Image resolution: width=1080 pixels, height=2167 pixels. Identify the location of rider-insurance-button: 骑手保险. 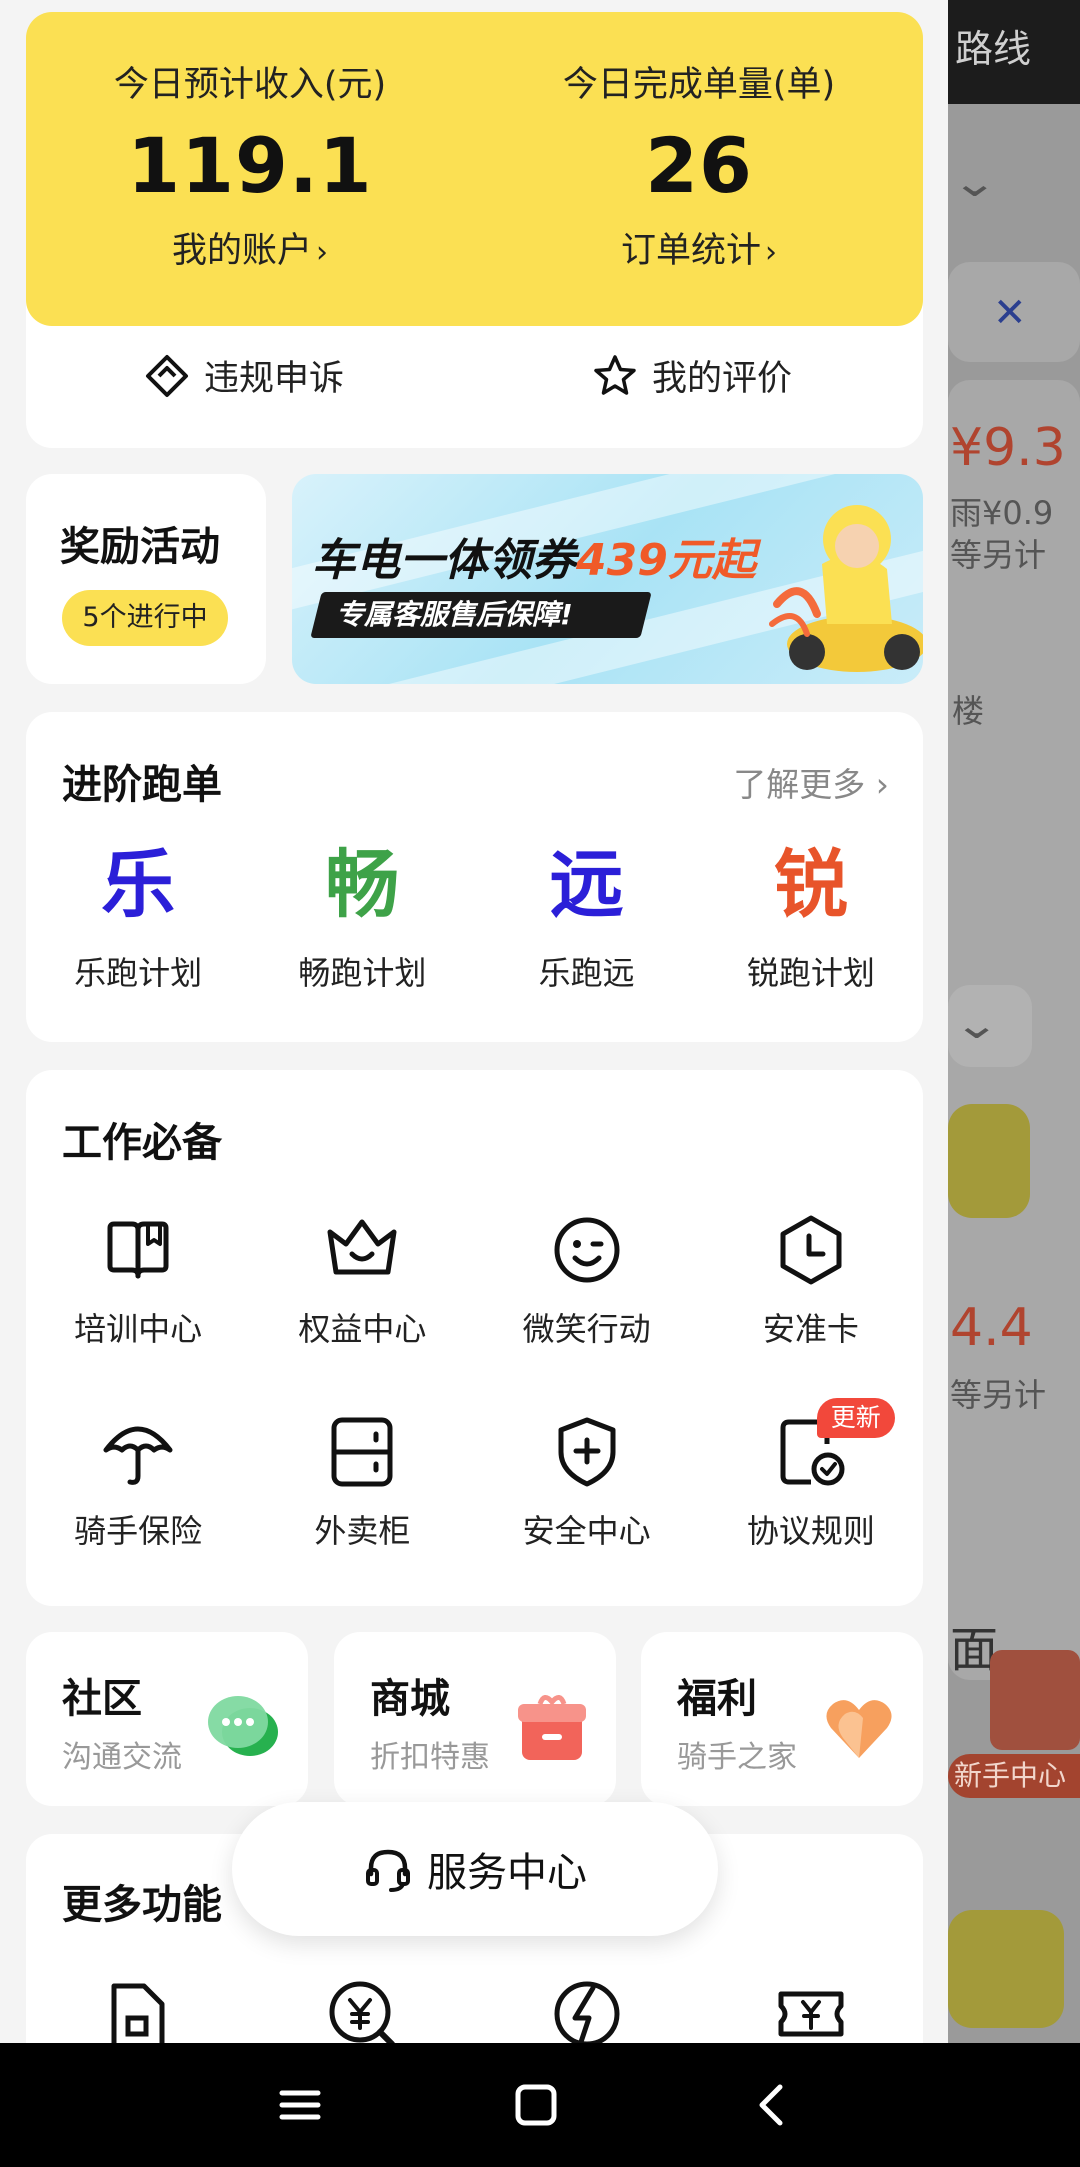
(138, 1482).